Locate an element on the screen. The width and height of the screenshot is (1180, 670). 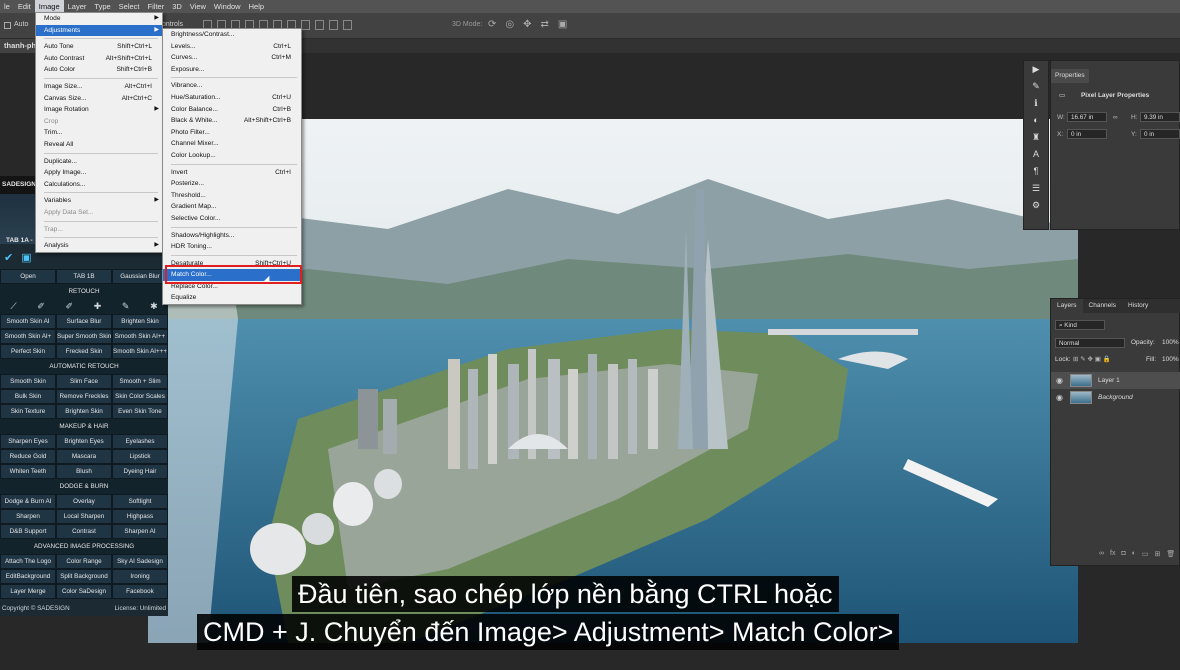
glyph-icon: ☰ is located at coordinates (1036, 188).